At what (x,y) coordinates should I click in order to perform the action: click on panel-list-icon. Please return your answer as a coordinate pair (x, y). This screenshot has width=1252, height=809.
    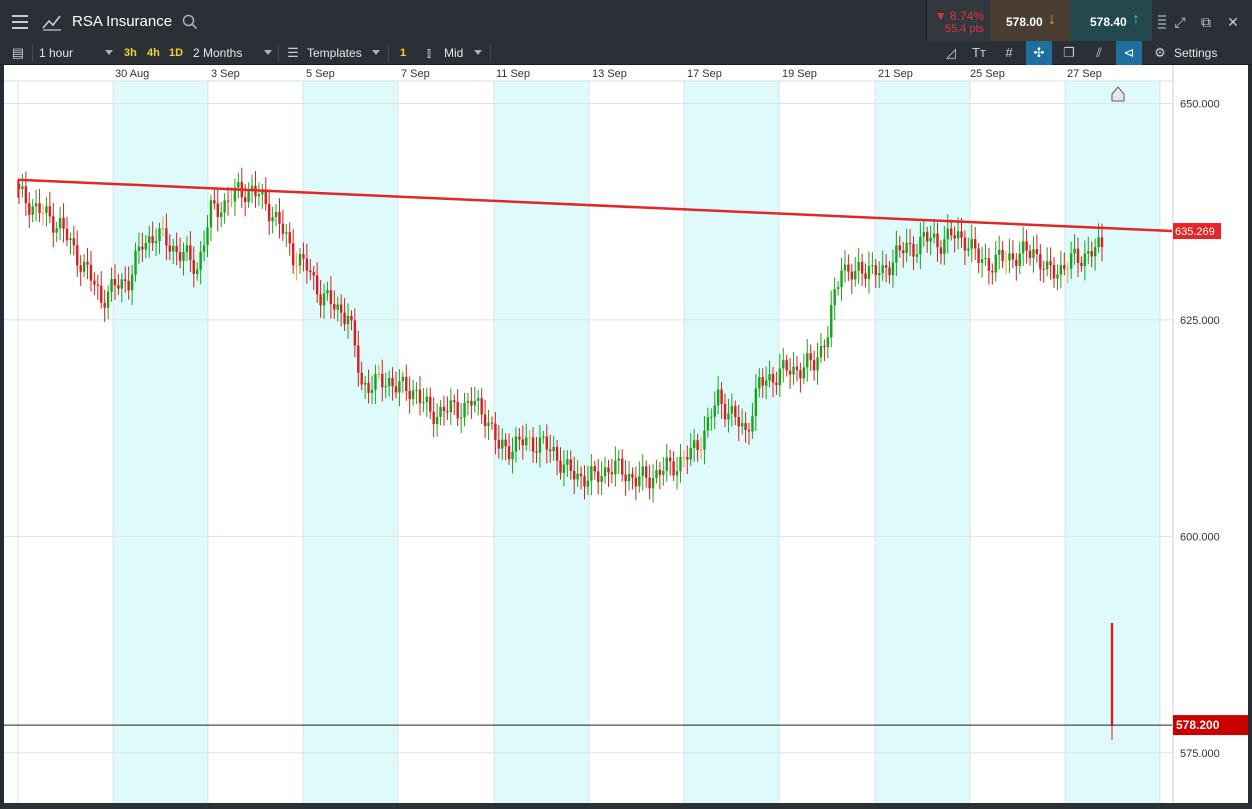
    Looking at the image, I should click on (1162, 22).